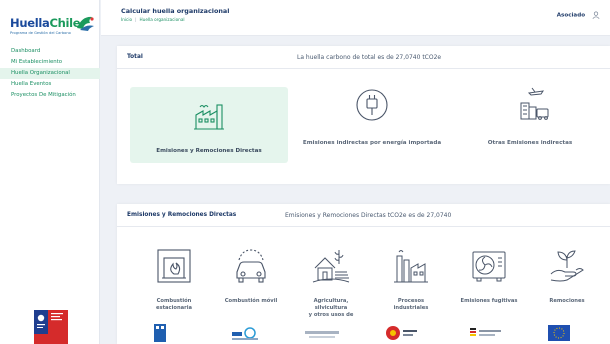 The width and height of the screenshot is (610, 344). What do you see at coordinates (322, 334) in the screenshot?
I see `partner-logo-gray` at bounding box center [322, 334].